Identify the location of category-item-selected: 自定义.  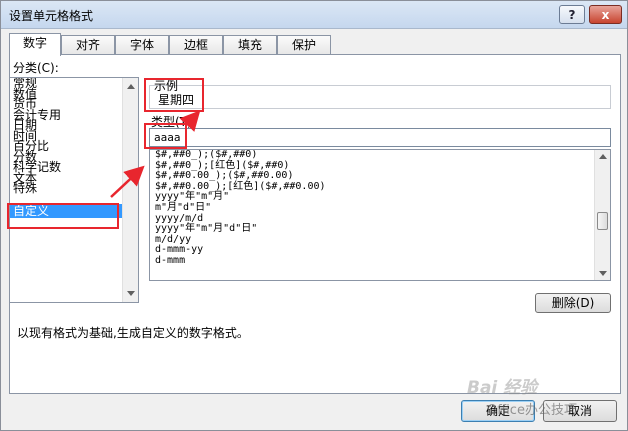
(74, 210).